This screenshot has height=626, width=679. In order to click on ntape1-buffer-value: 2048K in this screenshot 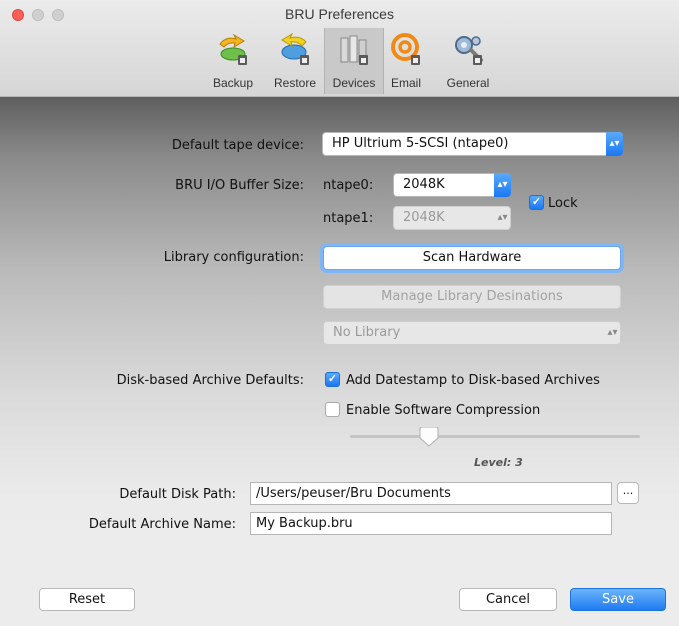, I will do `click(424, 217)`.